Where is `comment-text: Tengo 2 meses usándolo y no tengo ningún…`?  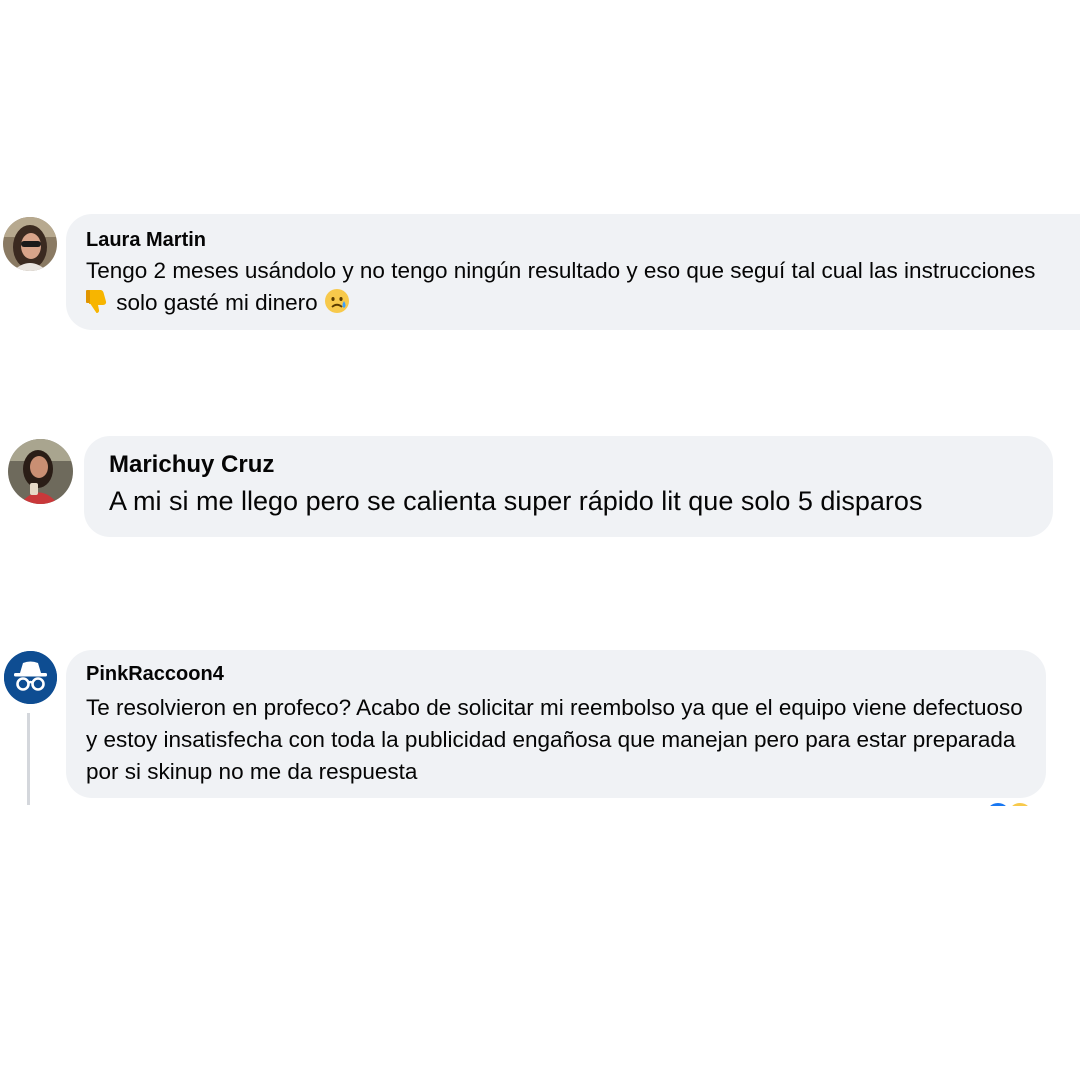
comment-text: Tengo 2 meses usándolo y no tengo ningún… is located at coordinates (566, 289).